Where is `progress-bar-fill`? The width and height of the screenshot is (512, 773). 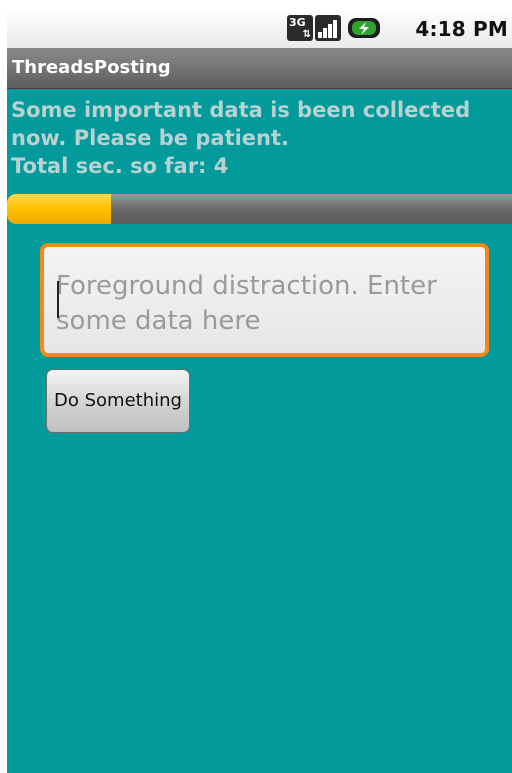 progress-bar-fill is located at coordinates (59, 209).